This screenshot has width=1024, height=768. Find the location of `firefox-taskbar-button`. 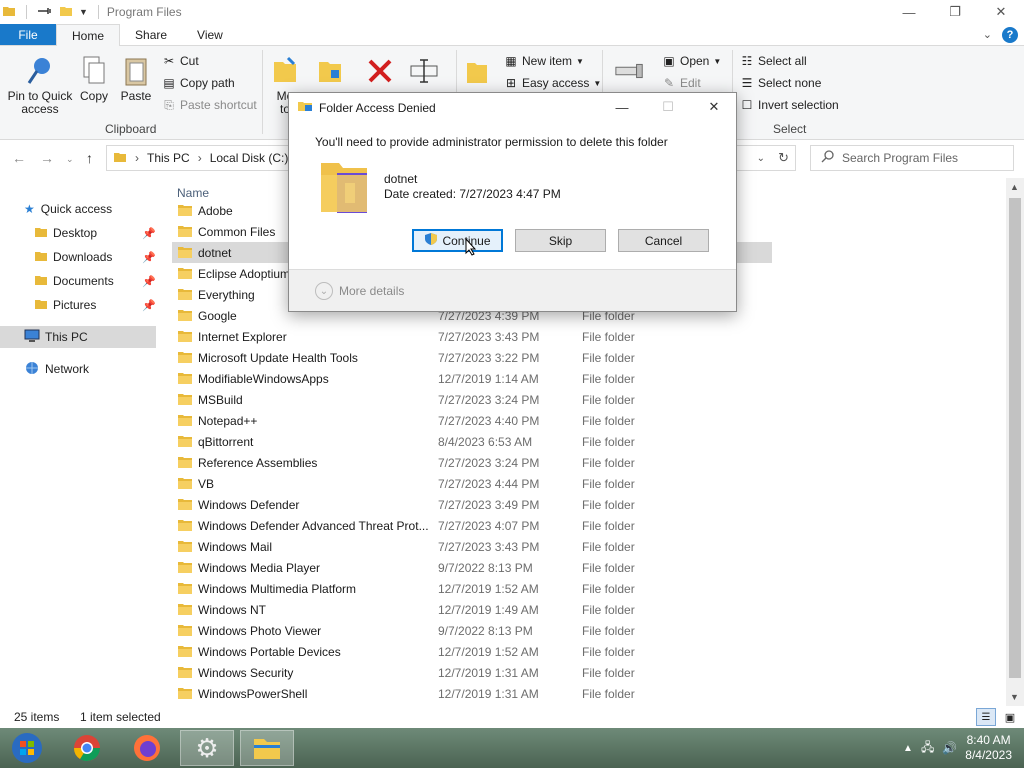

firefox-taskbar-button is located at coordinates (147, 748).